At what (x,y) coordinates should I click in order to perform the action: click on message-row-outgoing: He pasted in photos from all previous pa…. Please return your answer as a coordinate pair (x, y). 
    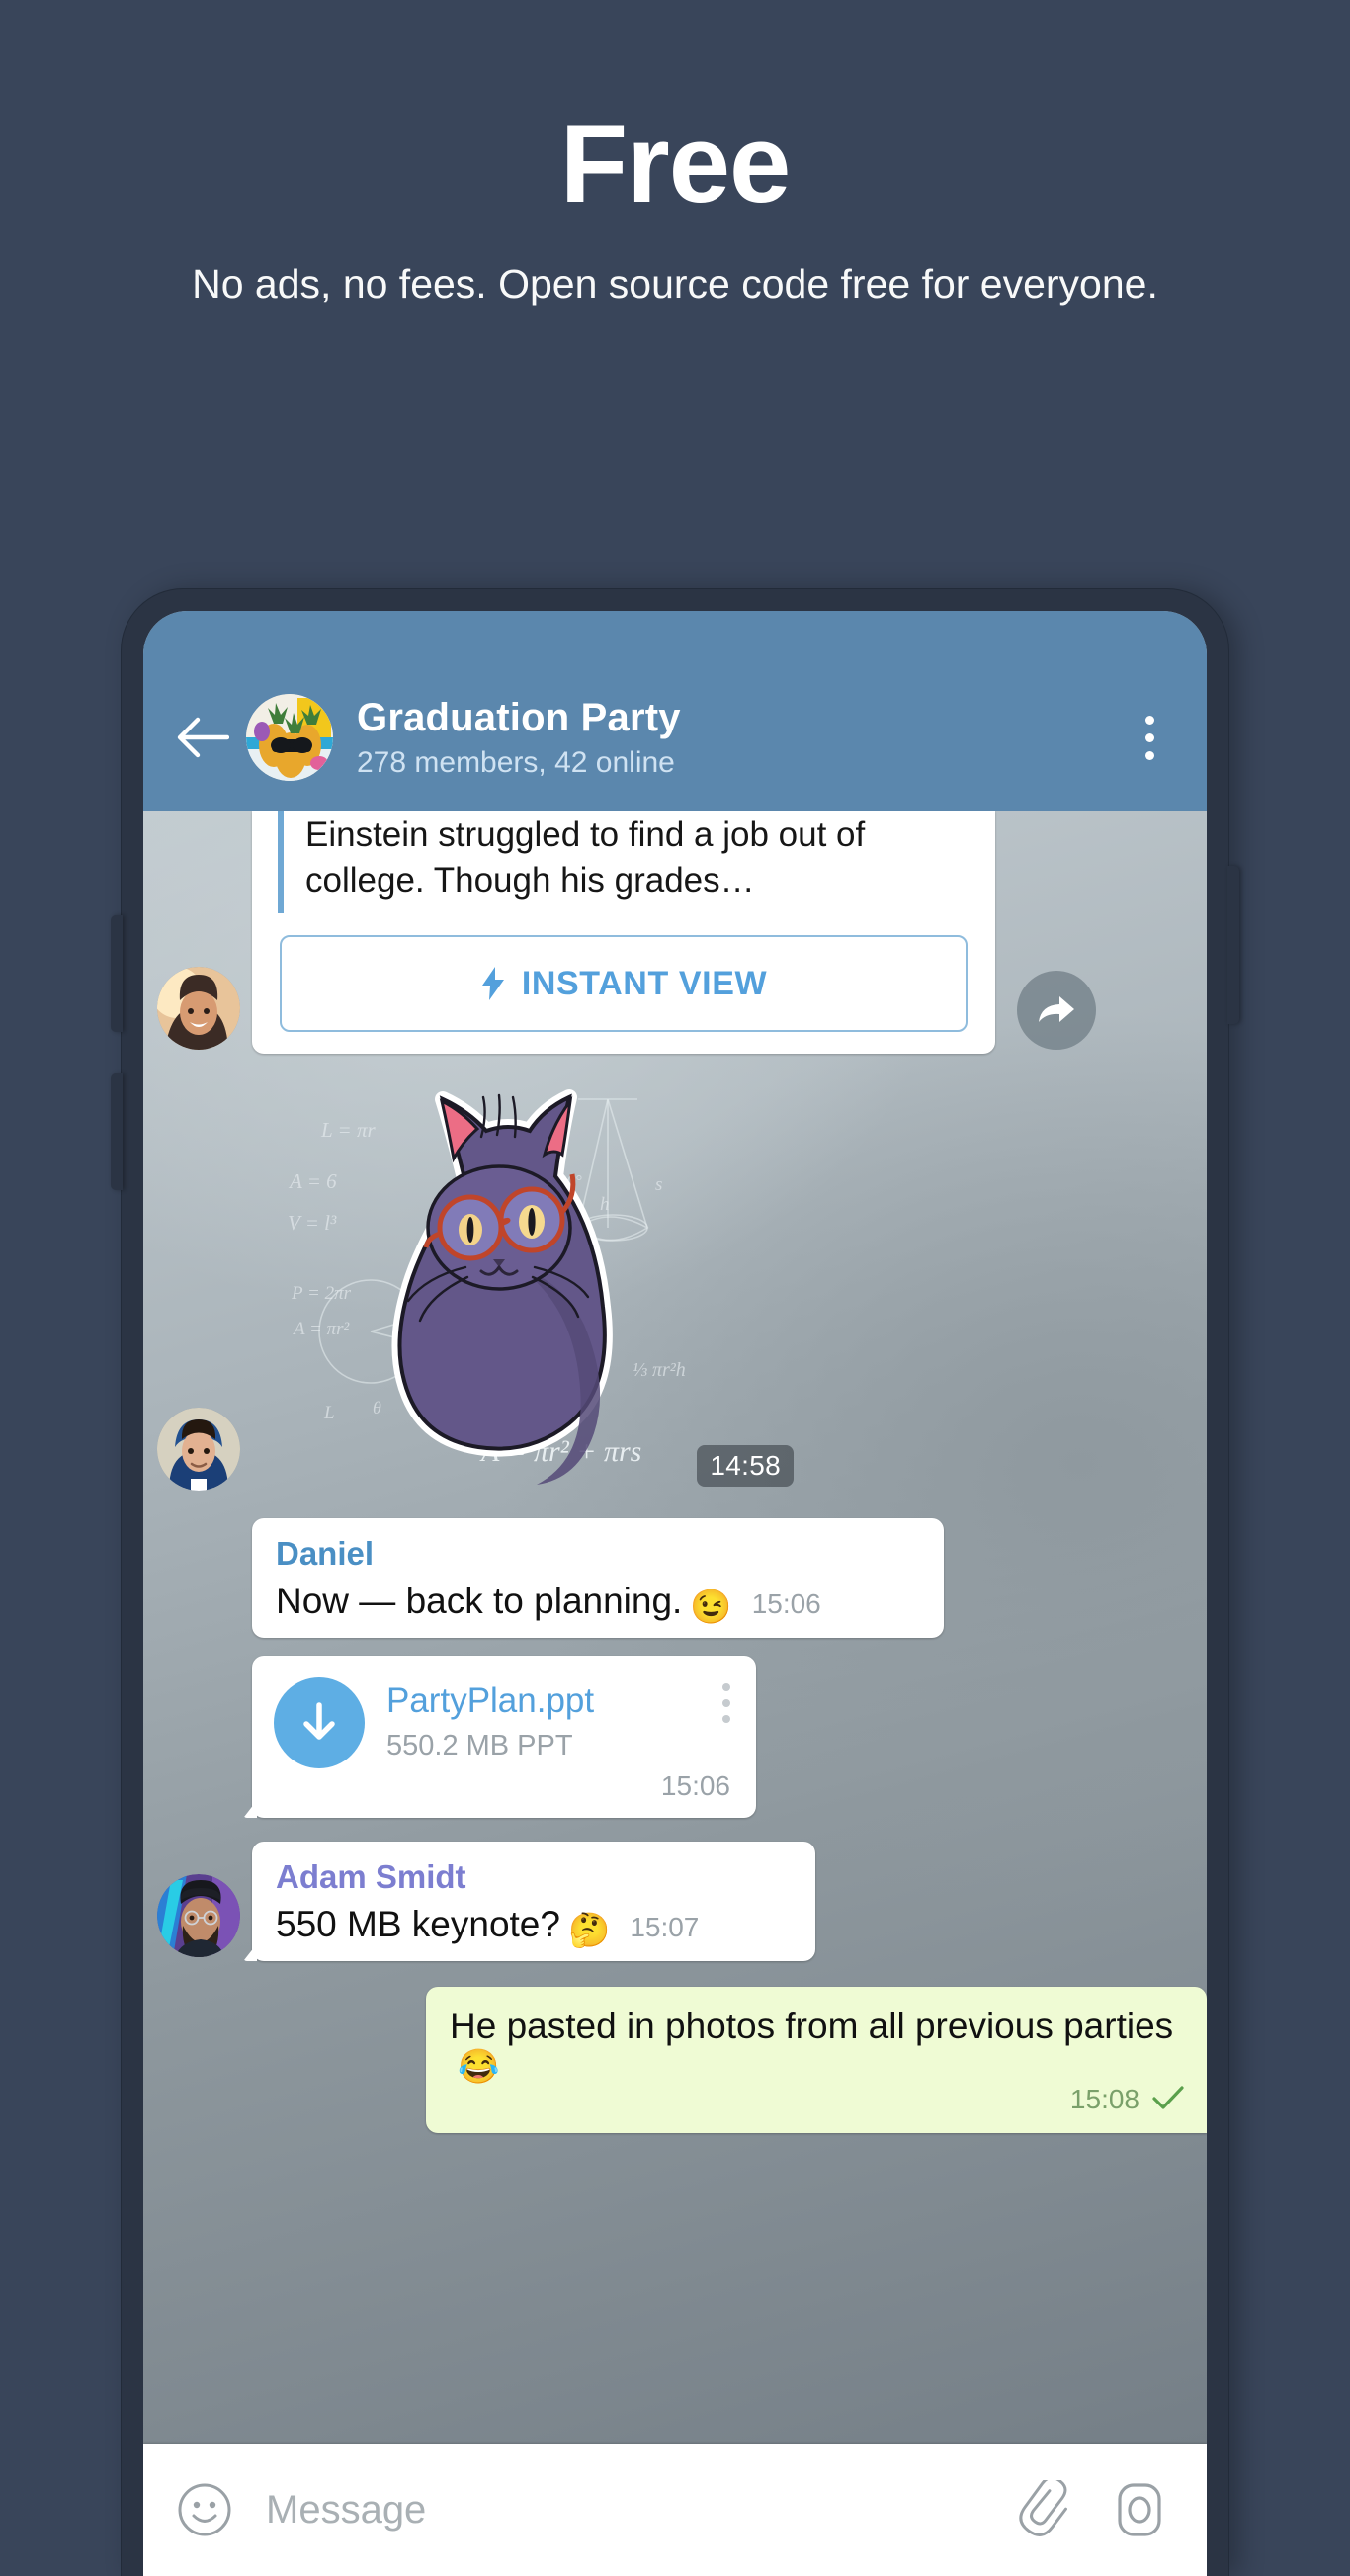
    Looking at the image, I should click on (675, 2060).